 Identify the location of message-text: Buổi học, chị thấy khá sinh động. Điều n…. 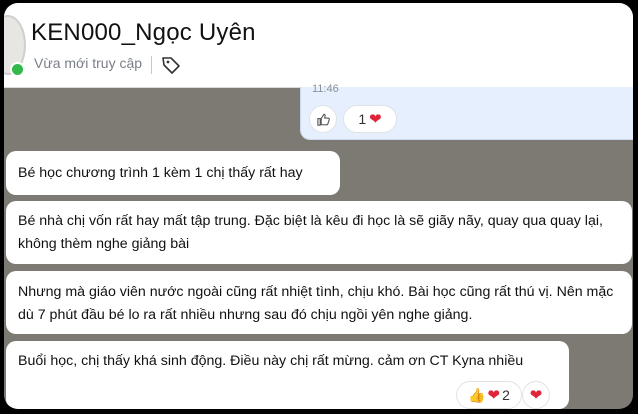
(271, 361).